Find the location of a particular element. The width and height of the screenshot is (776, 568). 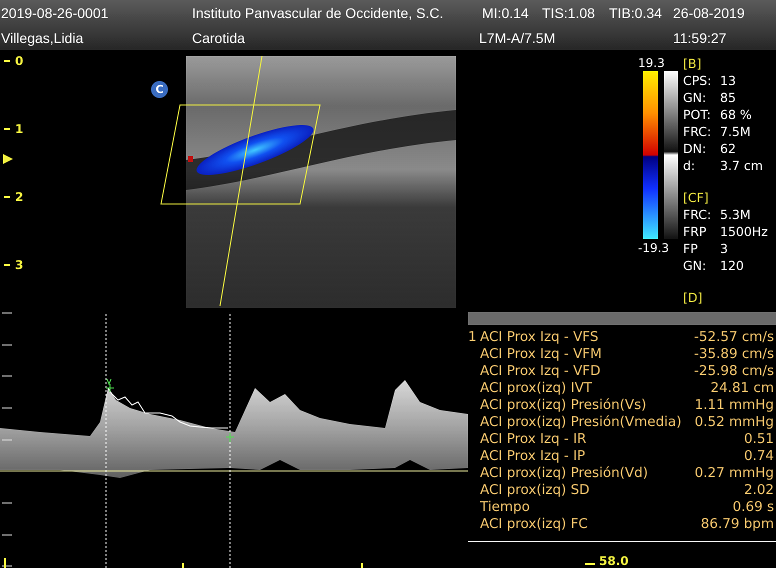

header-text: 2019-08-26-0001 is located at coordinates (55, 12).